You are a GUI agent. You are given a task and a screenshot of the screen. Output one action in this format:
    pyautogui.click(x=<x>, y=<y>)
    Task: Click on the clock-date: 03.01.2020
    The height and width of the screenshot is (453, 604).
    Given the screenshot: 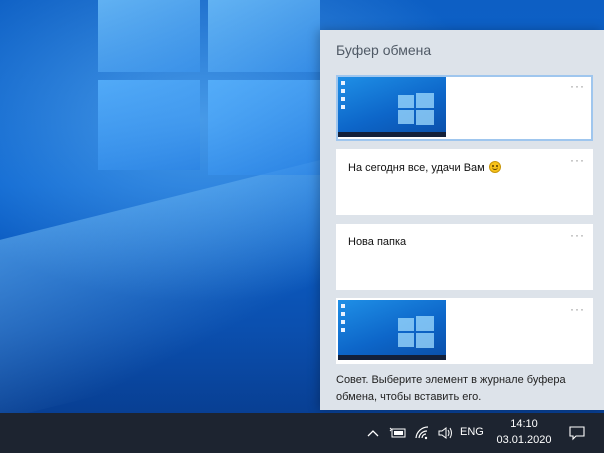 What is the action you would take?
    pyautogui.click(x=524, y=440)
    